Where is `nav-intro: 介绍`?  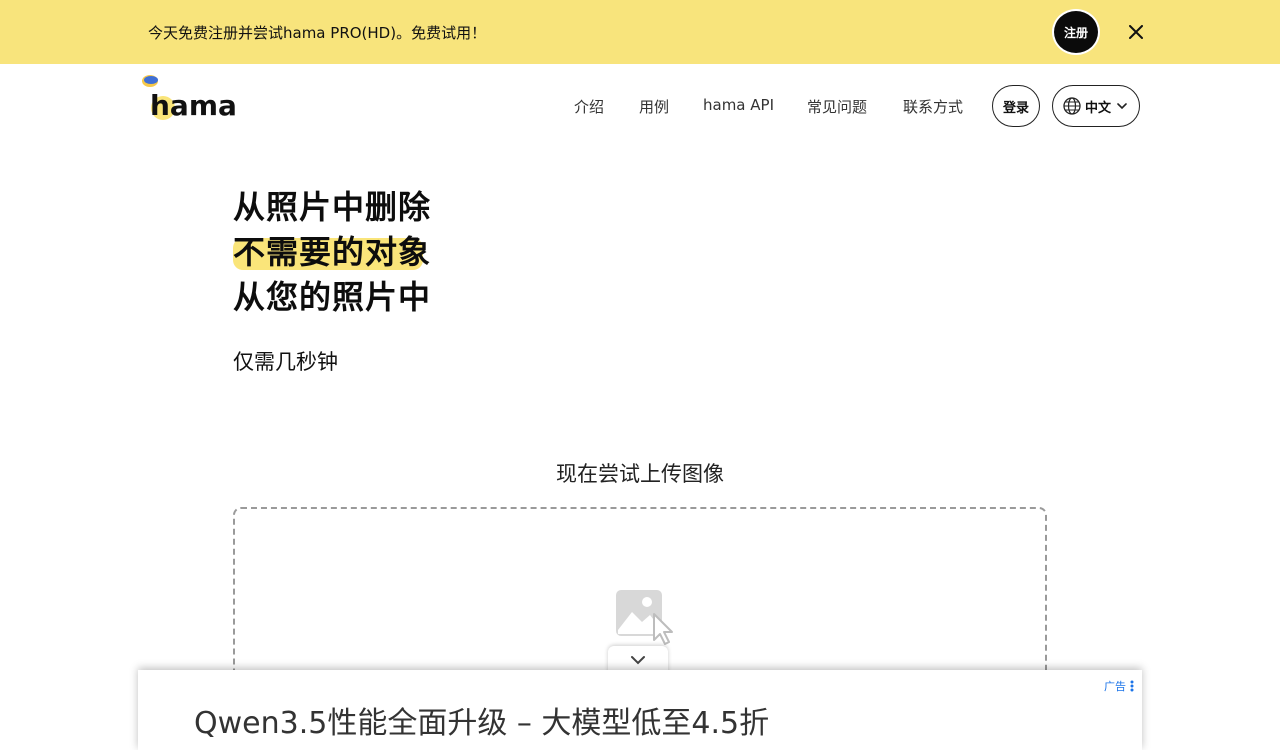 nav-intro: 介绍 is located at coordinates (589, 107).